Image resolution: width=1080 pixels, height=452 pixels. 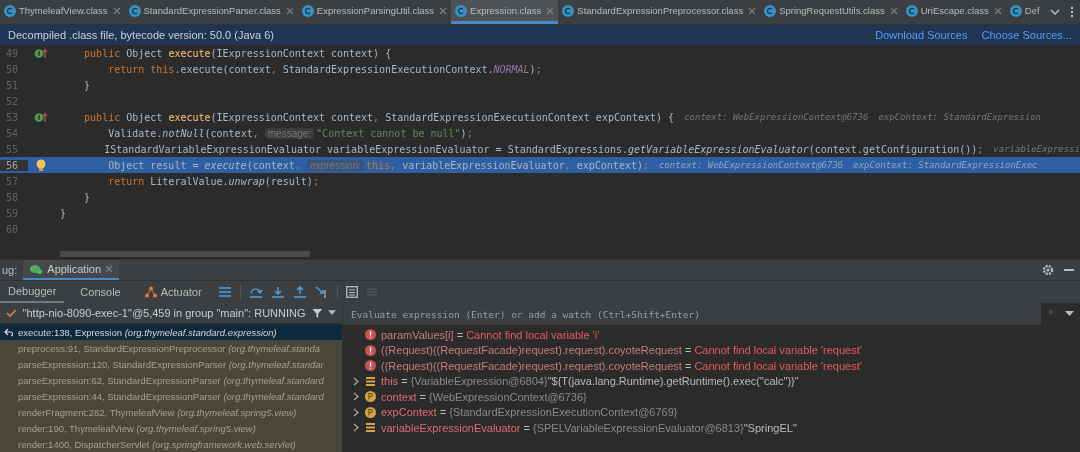 What do you see at coordinates (953, 12) in the screenshot?
I see `file-tab: UriEscape.class` at bounding box center [953, 12].